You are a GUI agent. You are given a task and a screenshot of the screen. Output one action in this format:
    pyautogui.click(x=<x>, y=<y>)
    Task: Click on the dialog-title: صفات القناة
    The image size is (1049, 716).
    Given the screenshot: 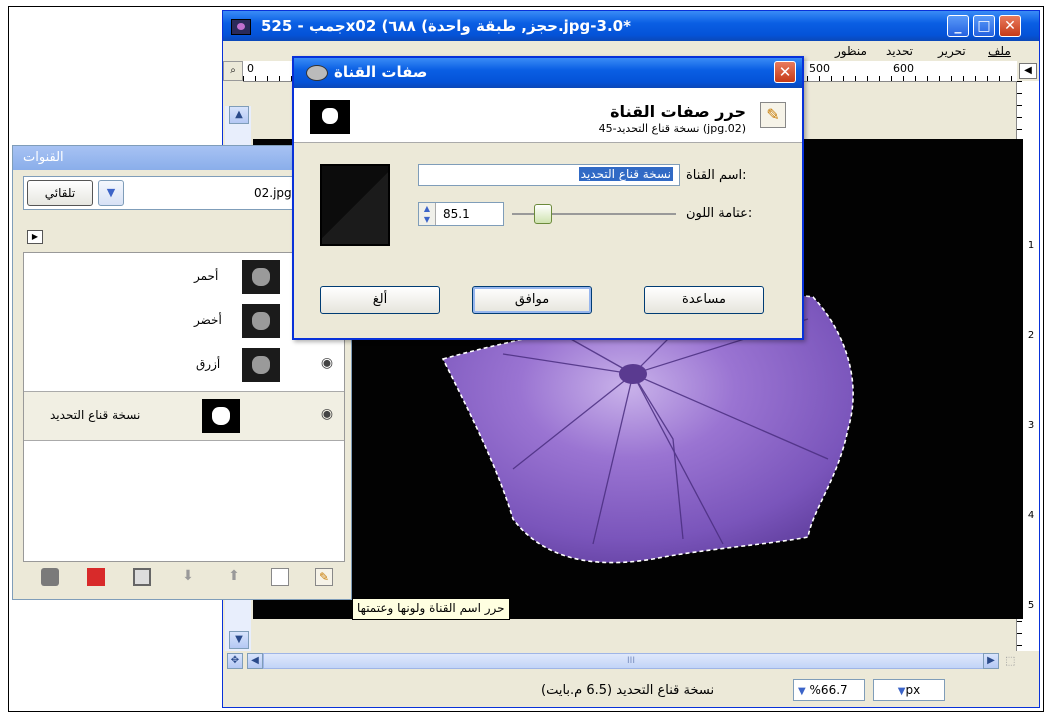 What is the action you would take?
    pyautogui.click(x=381, y=72)
    